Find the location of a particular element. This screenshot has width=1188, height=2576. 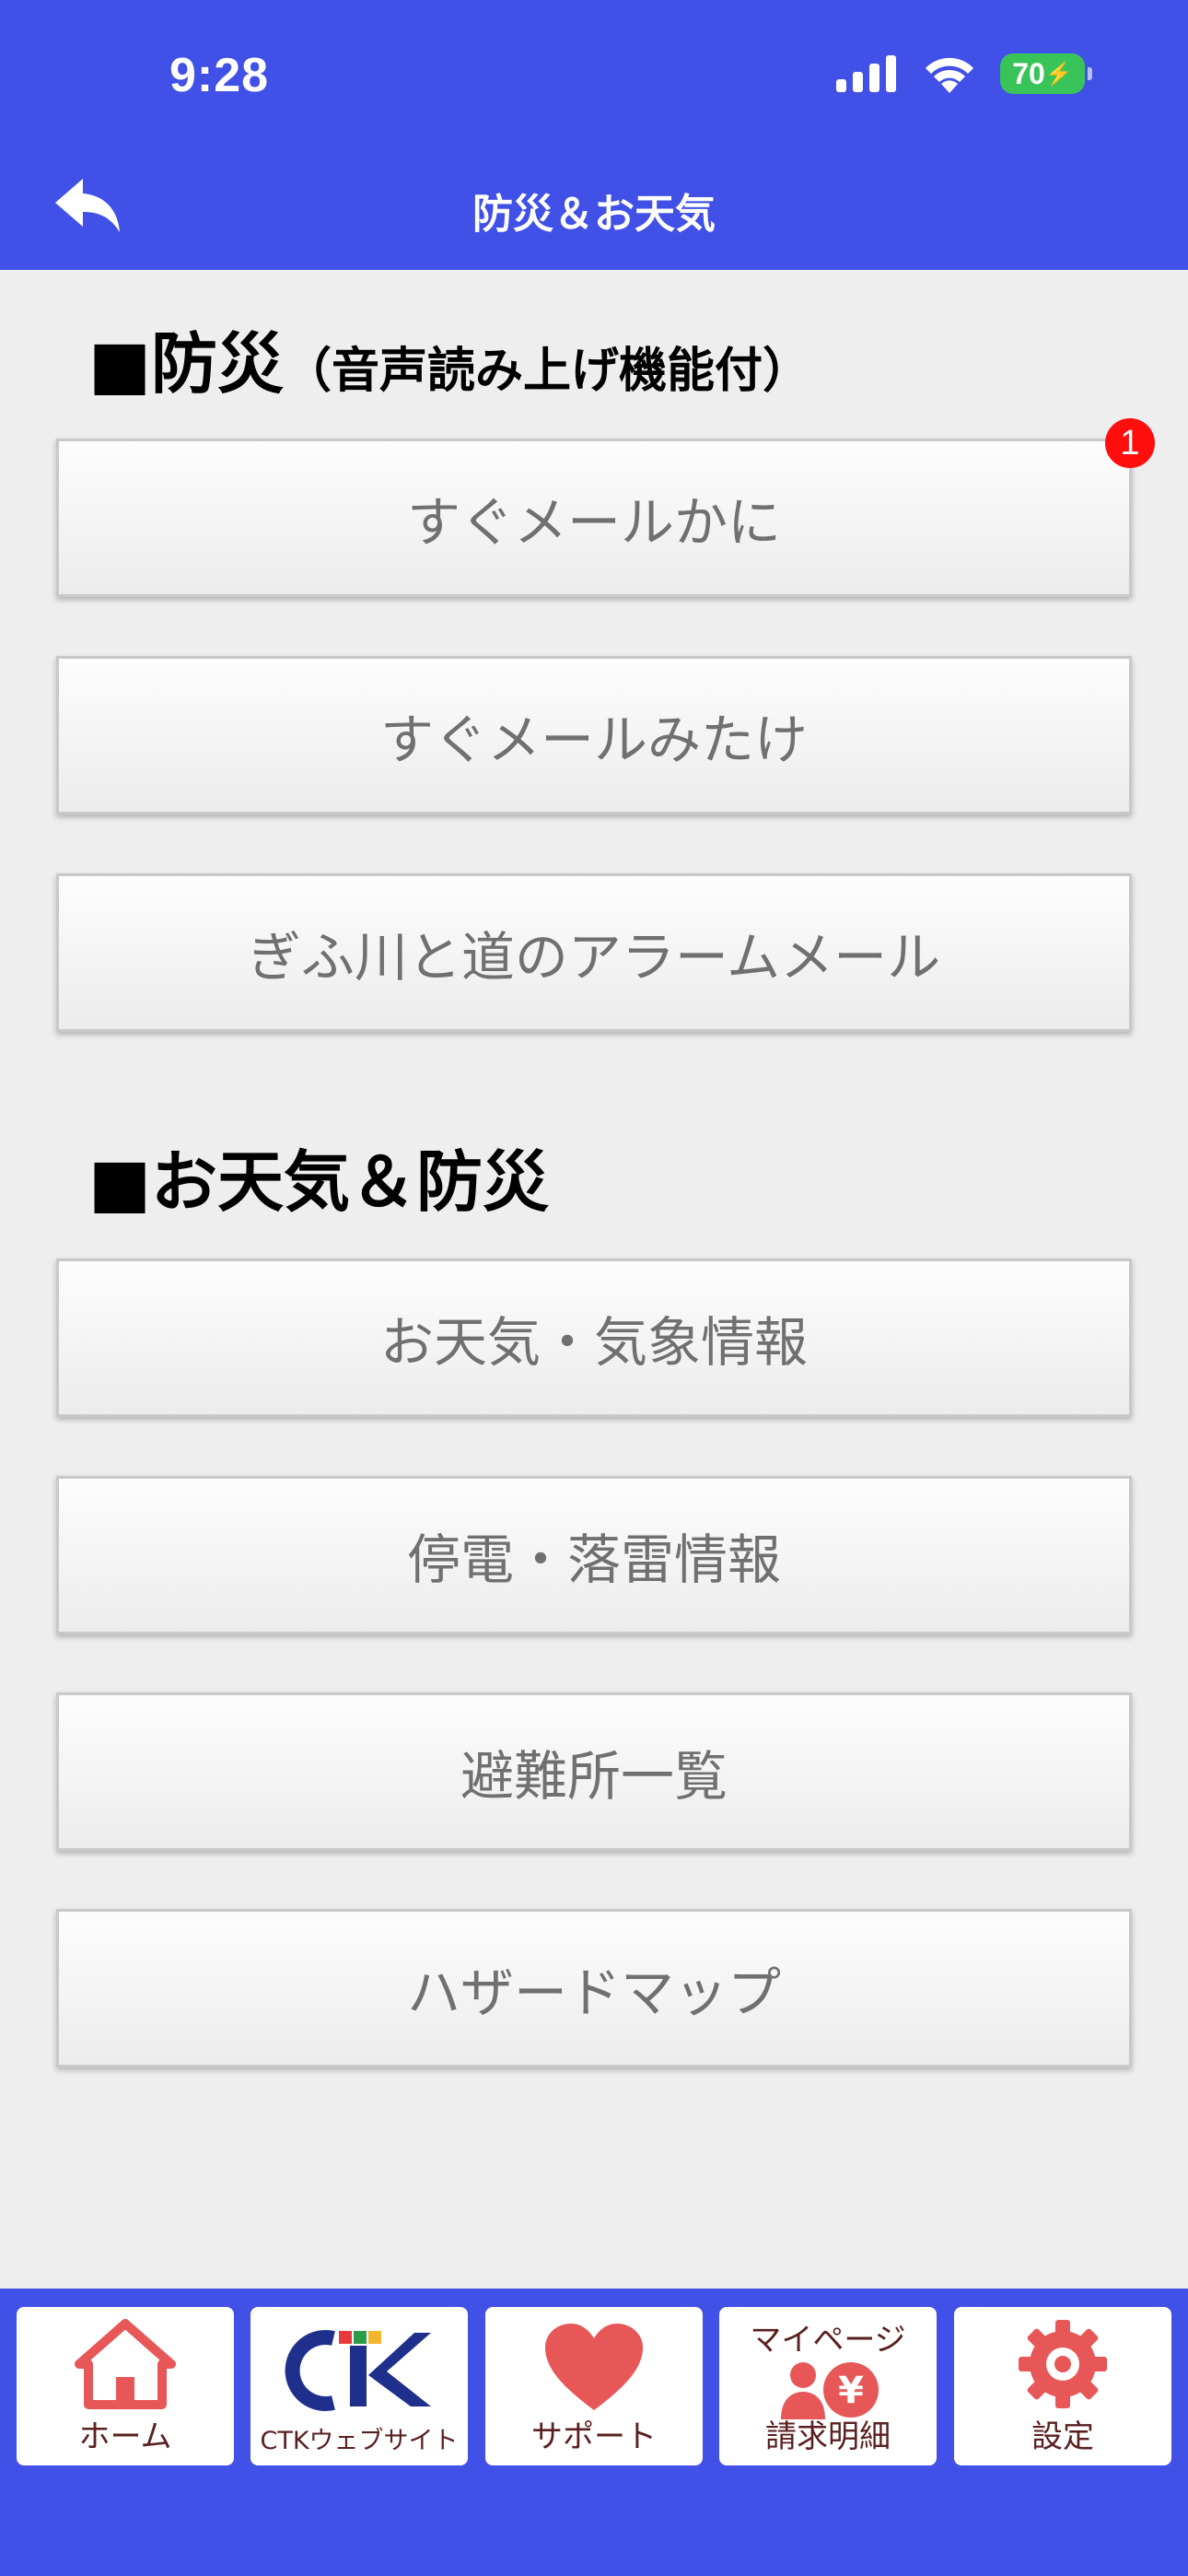

section-title-text: ■お天気＆防災 is located at coordinates (319, 1182).